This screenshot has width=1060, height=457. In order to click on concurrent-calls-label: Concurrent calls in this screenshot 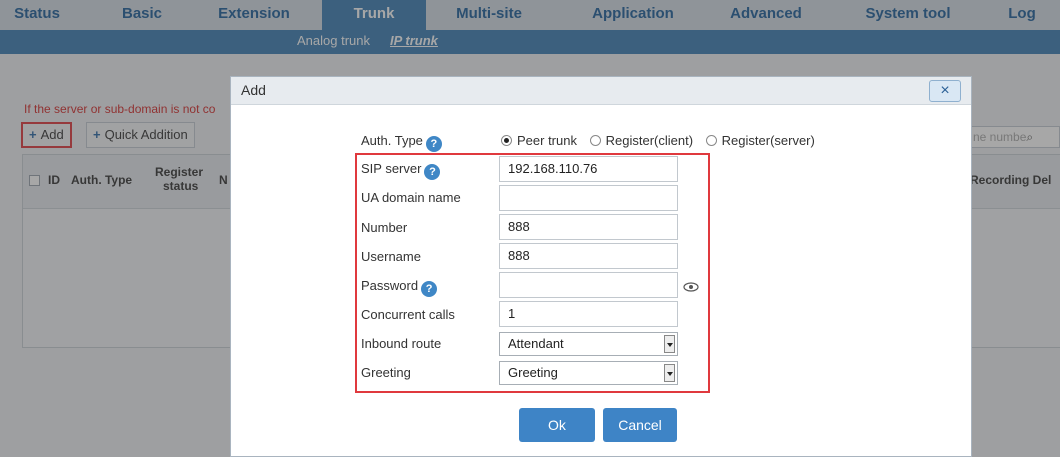, I will do `click(408, 314)`.